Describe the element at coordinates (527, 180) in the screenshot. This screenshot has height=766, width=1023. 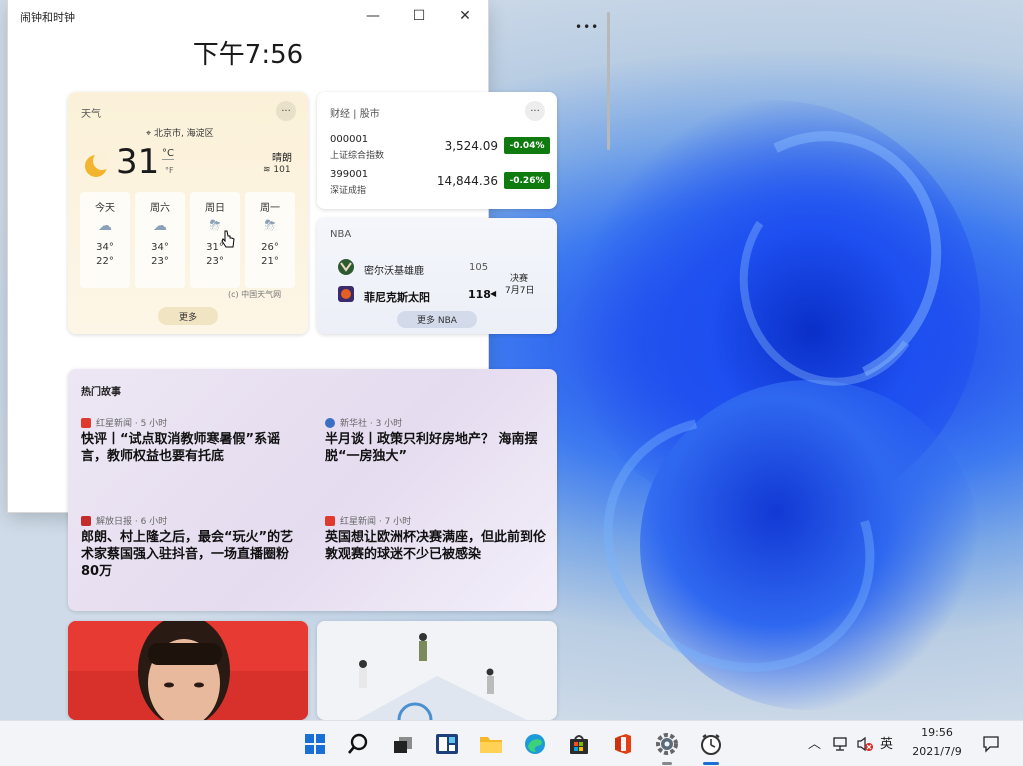
I see `stock-change-badge: -0.26%` at that location.